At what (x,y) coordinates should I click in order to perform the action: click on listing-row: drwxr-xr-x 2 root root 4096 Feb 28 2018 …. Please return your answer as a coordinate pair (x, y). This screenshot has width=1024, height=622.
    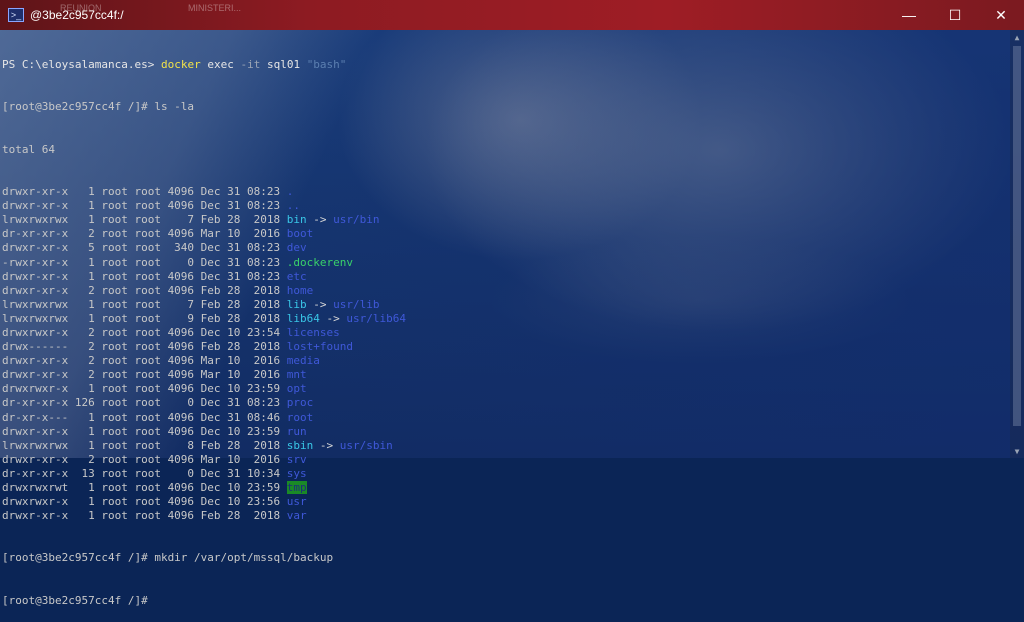
    Looking at the image, I should click on (506, 291).